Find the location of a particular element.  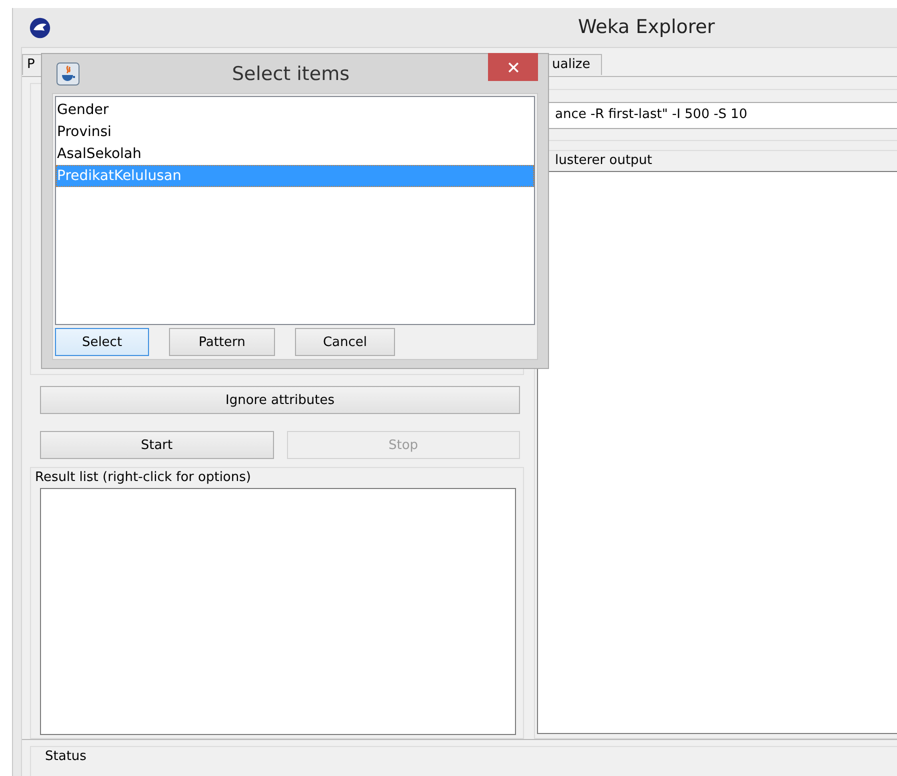

list-item: AsalSekolah is located at coordinates (295, 154).